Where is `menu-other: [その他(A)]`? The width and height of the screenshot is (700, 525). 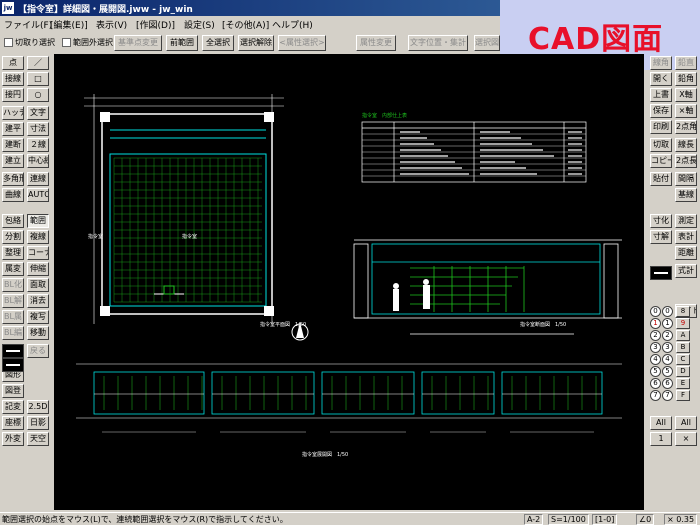
menu-other: [その他(A)] is located at coordinates (245, 24).